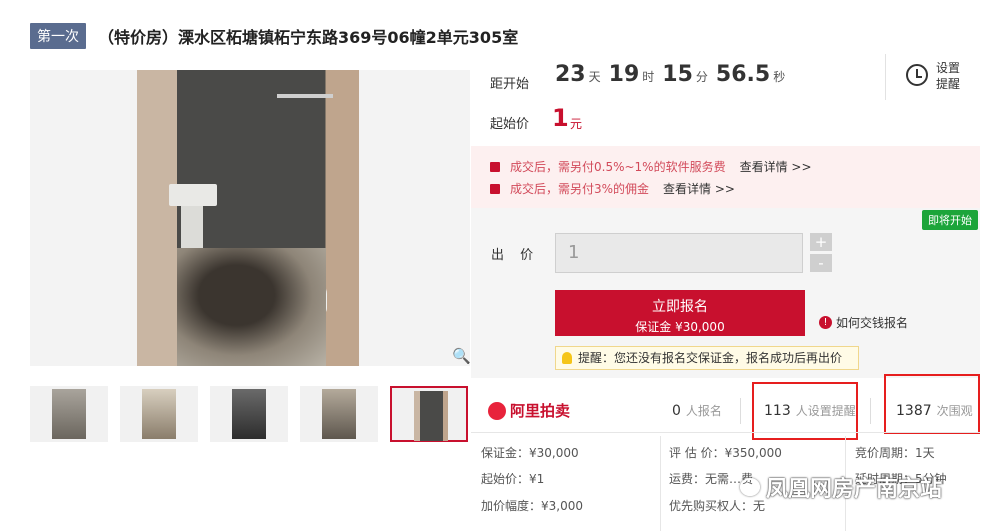  Describe the element at coordinates (510, 124) in the screenshot. I see `start-price-label: 起始价` at that location.